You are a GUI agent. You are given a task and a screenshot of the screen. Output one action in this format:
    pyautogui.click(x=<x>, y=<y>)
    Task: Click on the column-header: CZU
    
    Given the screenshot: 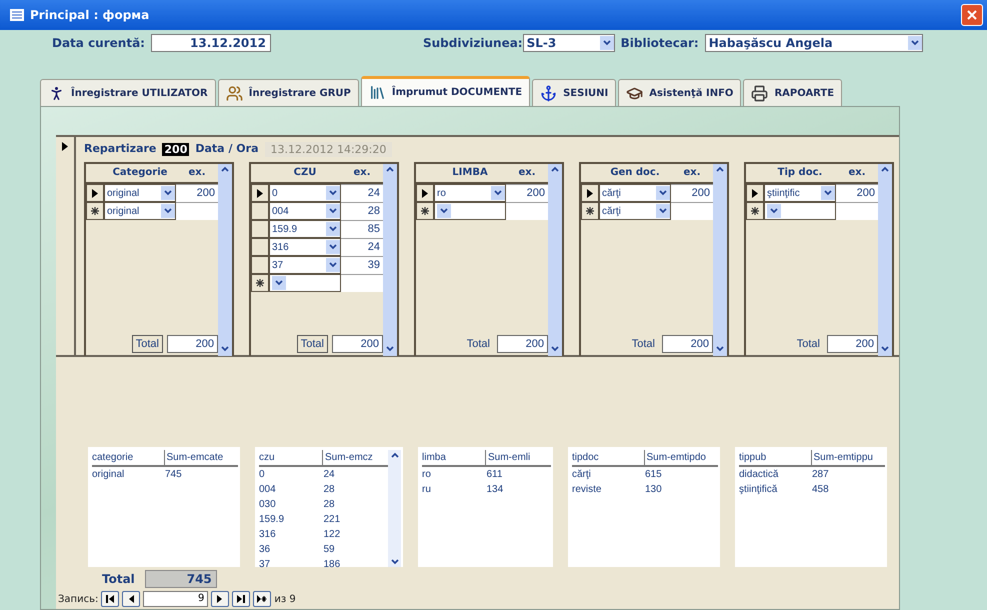 What is the action you would take?
    pyautogui.click(x=305, y=173)
    